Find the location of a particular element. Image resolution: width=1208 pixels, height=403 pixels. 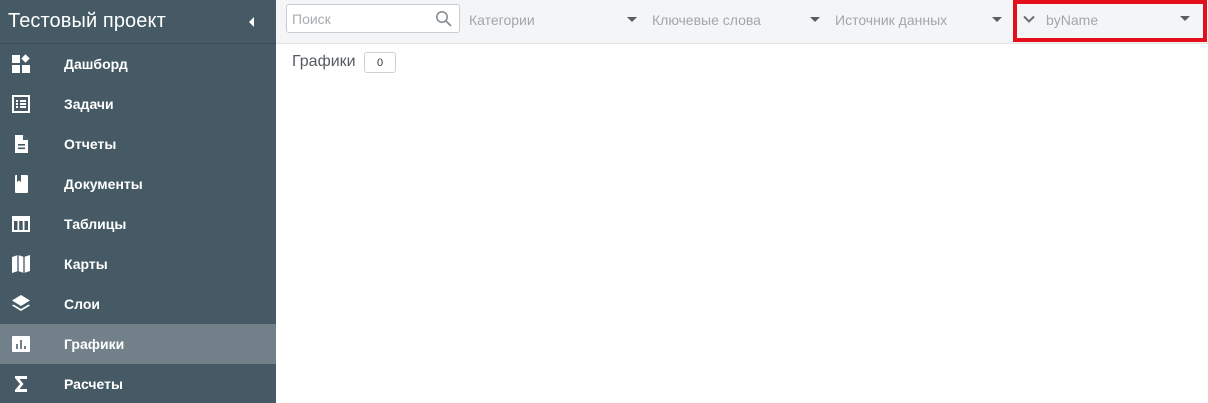

sidebar-item-label: Документы is located at coordinates (103, 184).